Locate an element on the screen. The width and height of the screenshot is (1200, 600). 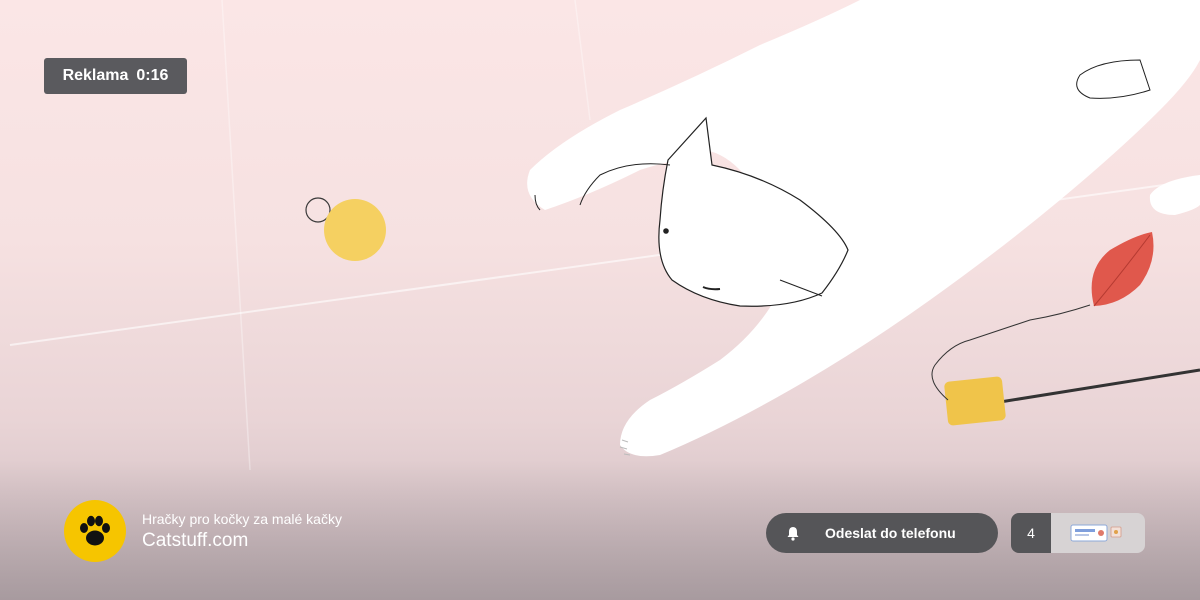
wand-stick is located at coordinates (1099, 386).